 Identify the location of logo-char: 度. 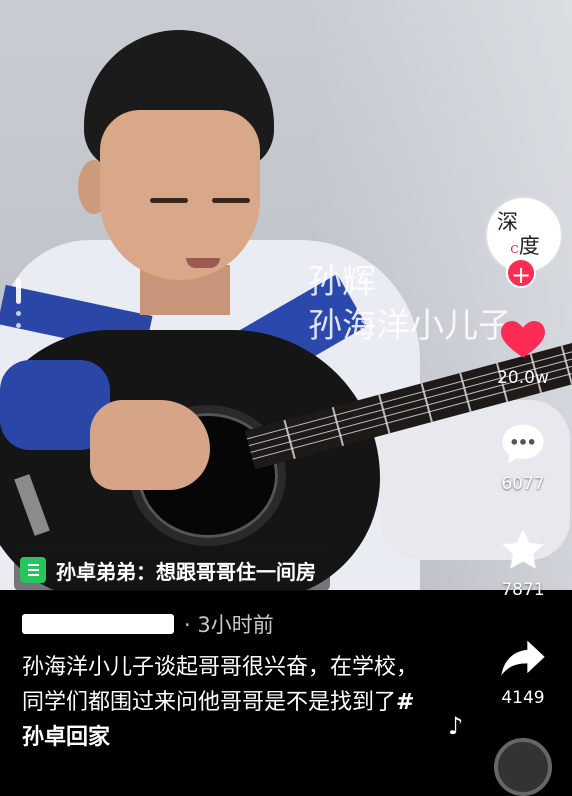
(529, 246).